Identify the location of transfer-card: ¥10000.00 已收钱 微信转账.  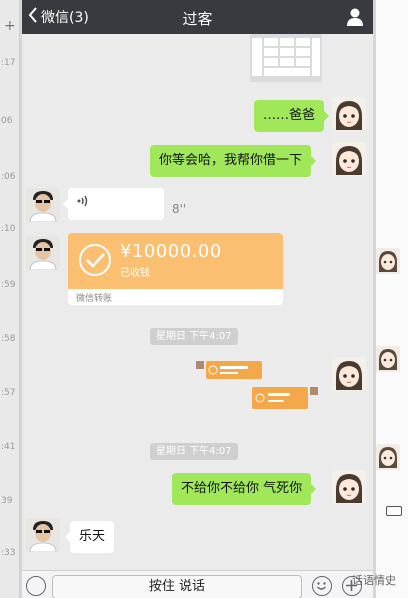
(175, 269).